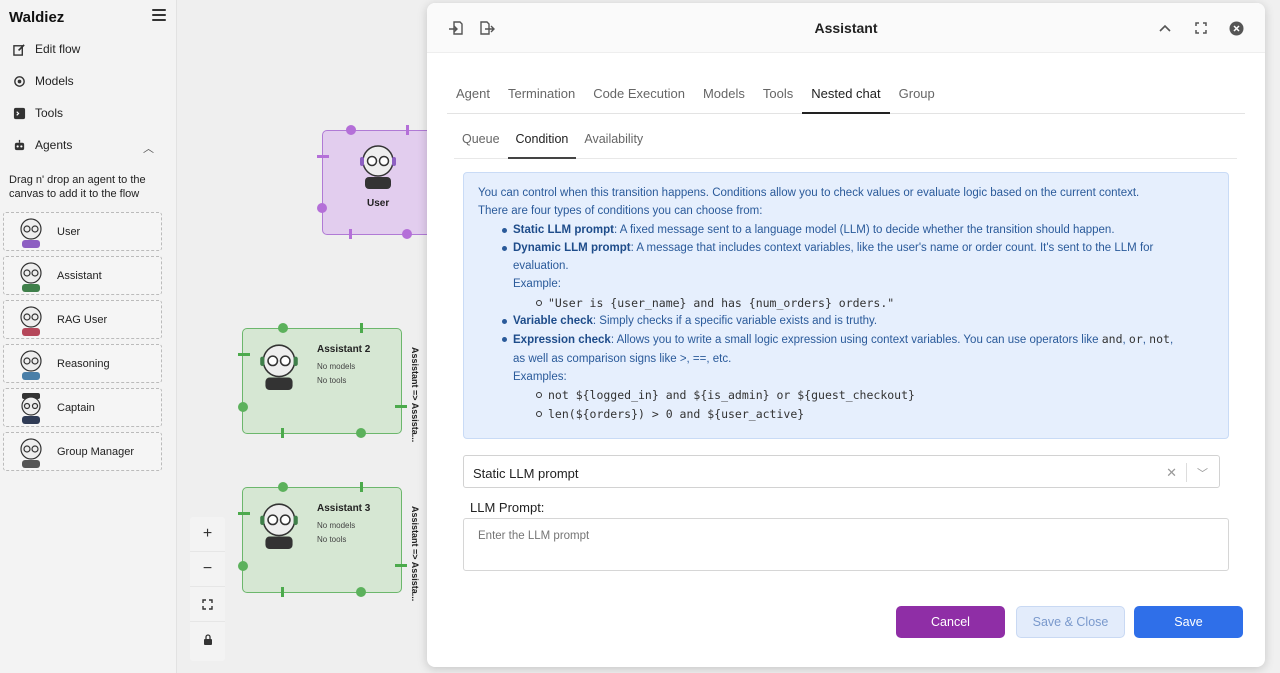 This screenshot has height=673, width=1280. Describe the element at coordinates (88, 113) in the screenshot. I see `sidebar-item-tools: Tools` at that location.